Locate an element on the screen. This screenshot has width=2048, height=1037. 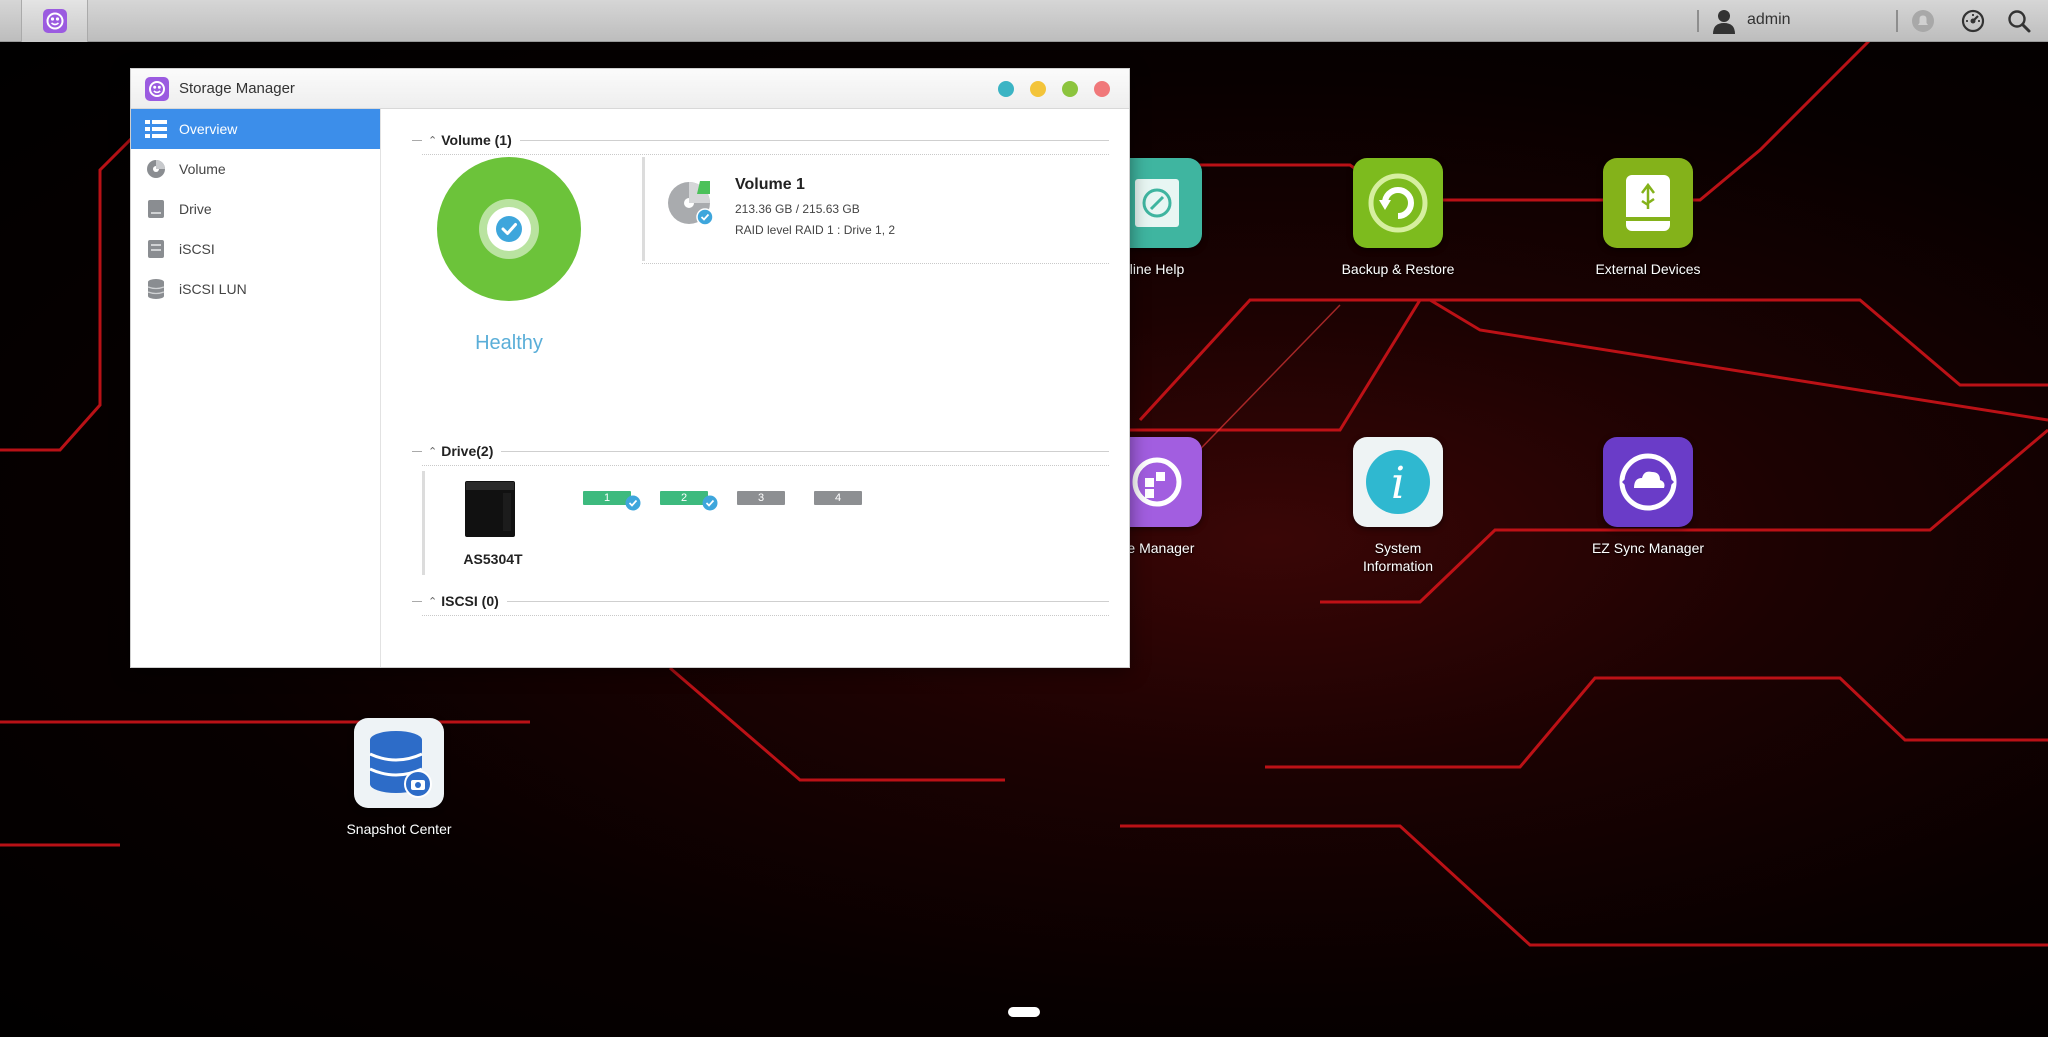
sidebar-item-label: Overview is located at coordinates (208, 129).